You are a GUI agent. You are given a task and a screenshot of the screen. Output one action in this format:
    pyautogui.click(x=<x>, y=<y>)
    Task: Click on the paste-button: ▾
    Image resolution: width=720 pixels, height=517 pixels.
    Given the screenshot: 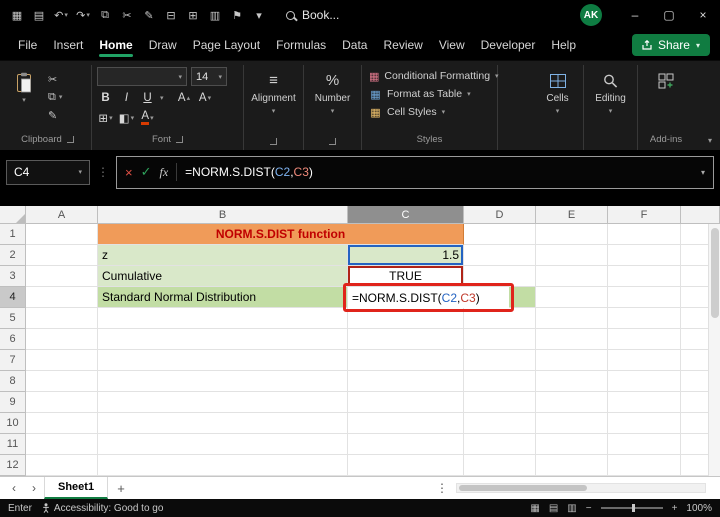 What is the action you would take?
    pyautogui.click(x=24, y=95)
    